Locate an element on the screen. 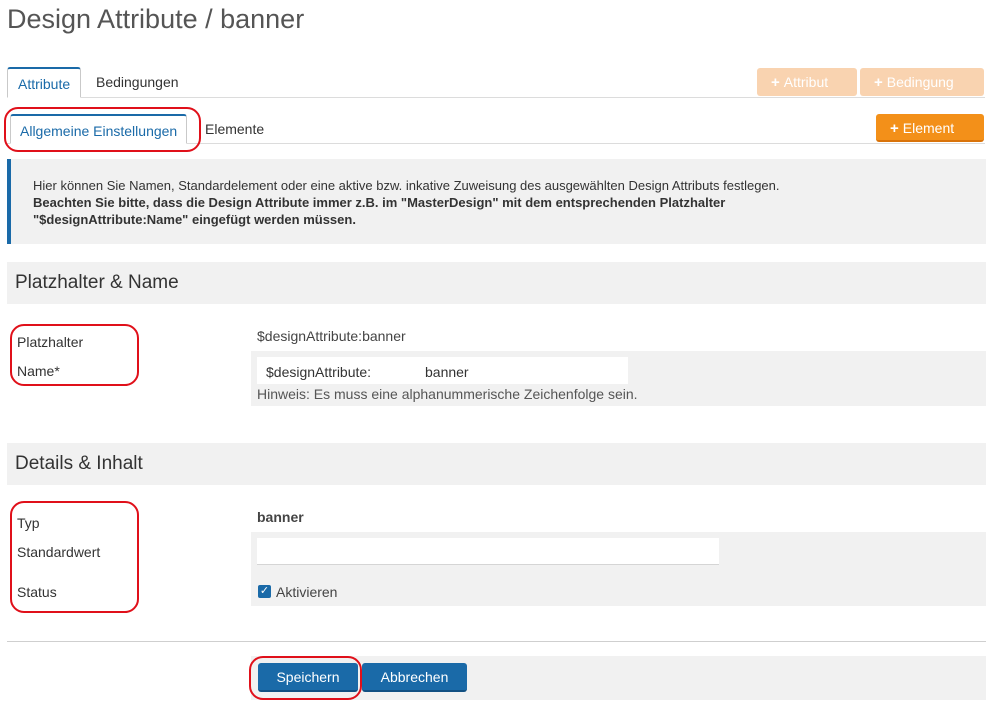 This screenshot has width=990, height=715. add-bedingung-label: Bedingung is located at coordinates (920, 82).